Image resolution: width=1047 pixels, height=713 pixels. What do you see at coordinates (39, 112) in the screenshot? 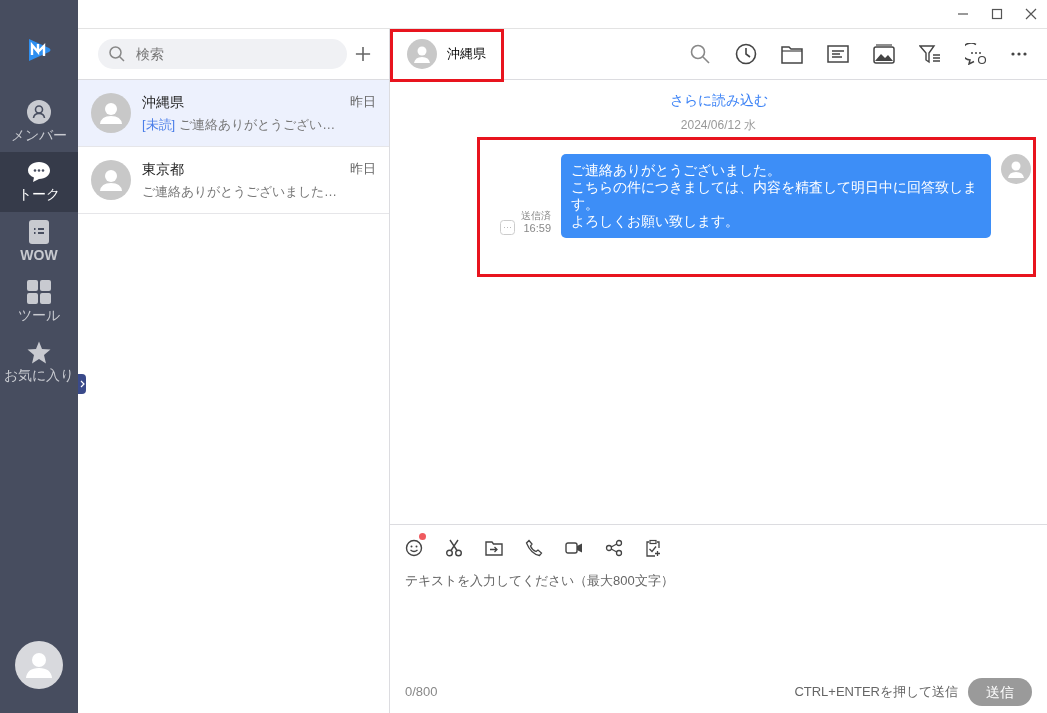
I see `person-icon` at bounding box center [39, 112].